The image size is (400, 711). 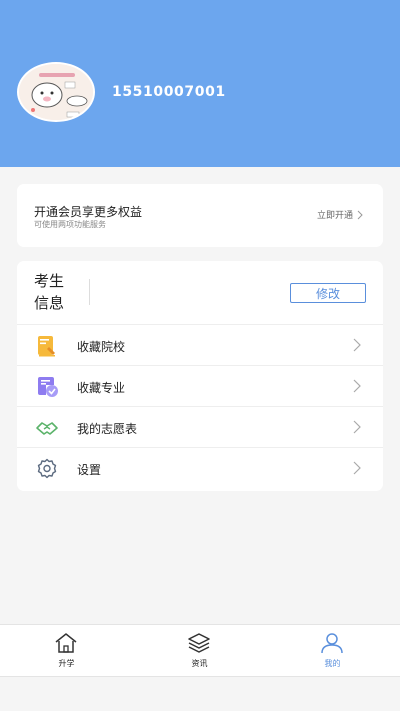 I want to click on school-bookmark-icon, so click(x=46, y=346).